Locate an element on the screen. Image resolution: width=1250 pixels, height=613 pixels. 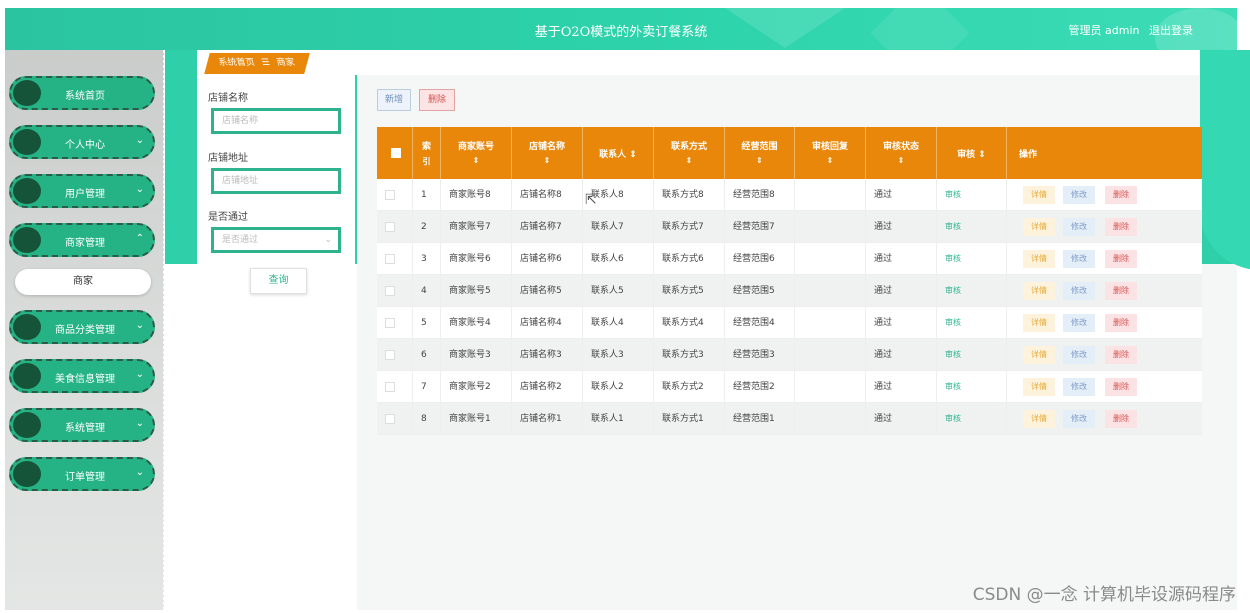
column-header-label: 店铺名称 is located at coordinates (546, 147).